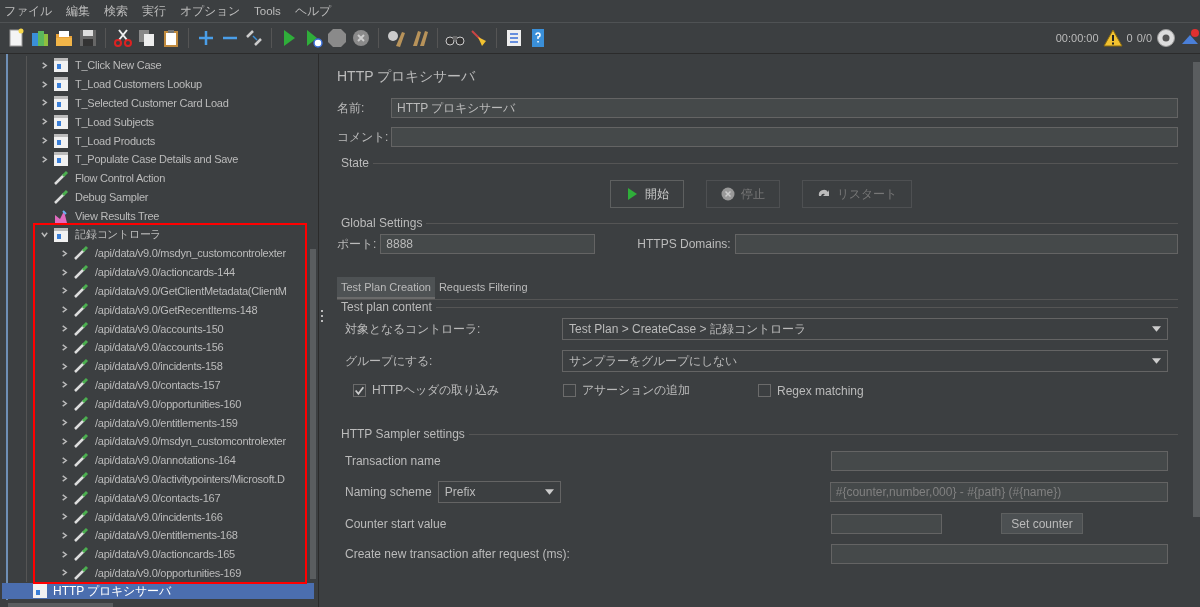  I want to click on set-counter-button: Set counter, so click(1042, 523).